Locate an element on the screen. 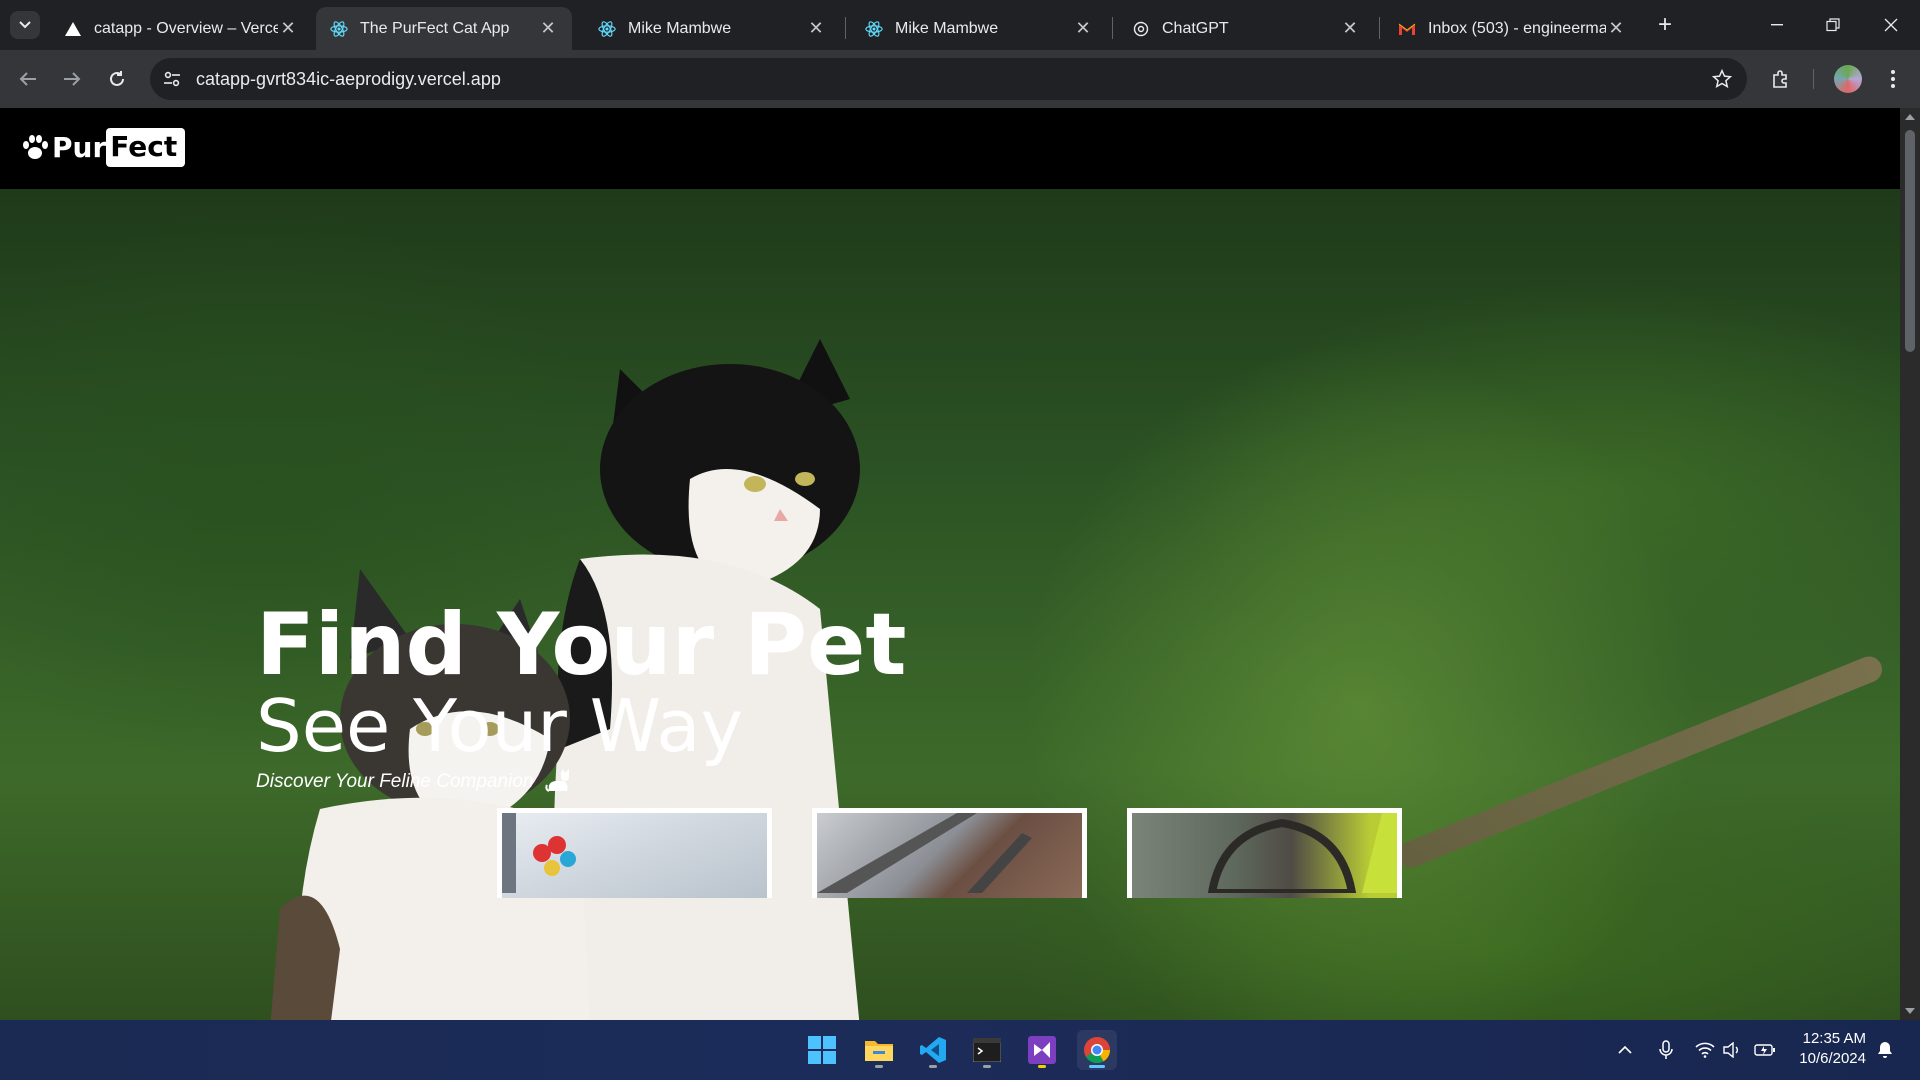 The width and height of the screenshot is (1920, 1080). scroll-down-arrow-icon is located at coordinates (1910, 1011).